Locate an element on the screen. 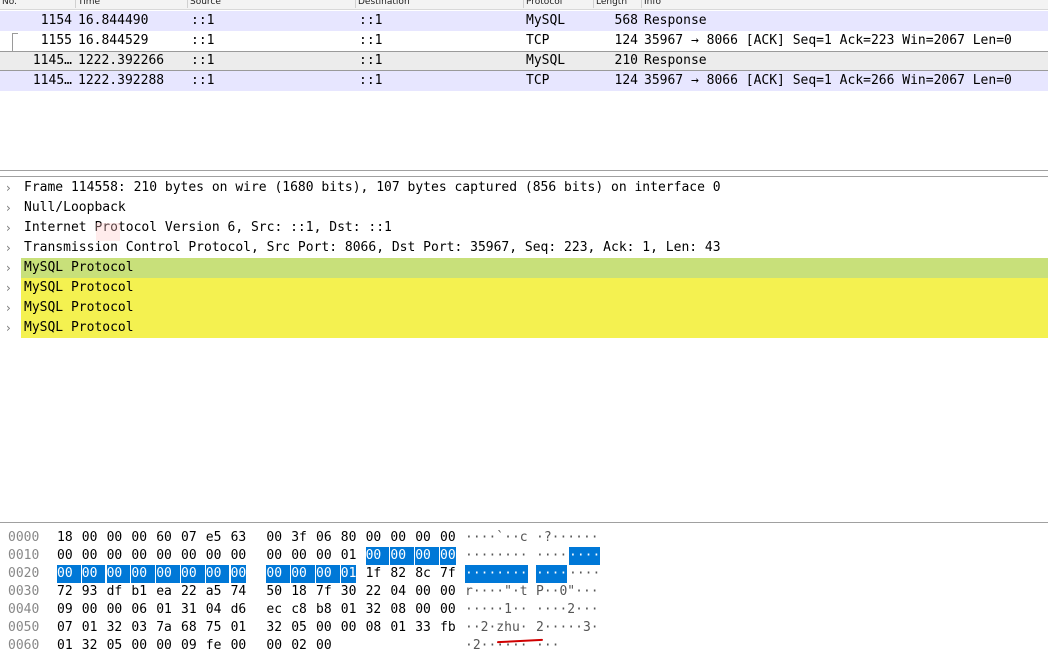 This screenshot has width=1048, height=671. hex-byte: 7f is located at coordinates (448, 574).